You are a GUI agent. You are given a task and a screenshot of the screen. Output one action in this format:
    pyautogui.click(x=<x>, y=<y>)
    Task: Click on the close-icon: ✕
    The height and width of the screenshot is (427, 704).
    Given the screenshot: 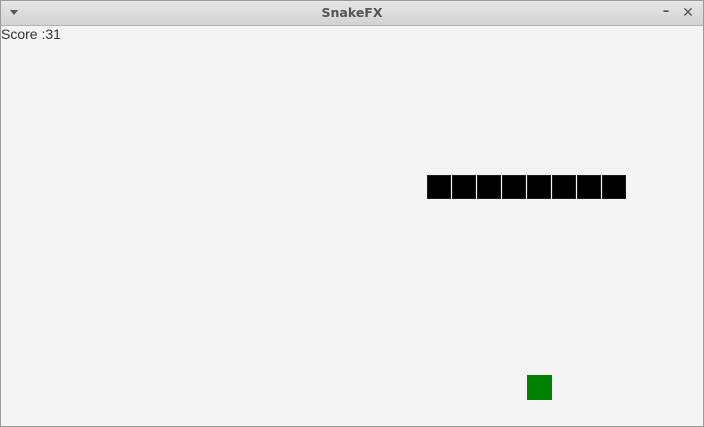 What is the action you would take?
    pyautogui.click(x=688, y=13)
    